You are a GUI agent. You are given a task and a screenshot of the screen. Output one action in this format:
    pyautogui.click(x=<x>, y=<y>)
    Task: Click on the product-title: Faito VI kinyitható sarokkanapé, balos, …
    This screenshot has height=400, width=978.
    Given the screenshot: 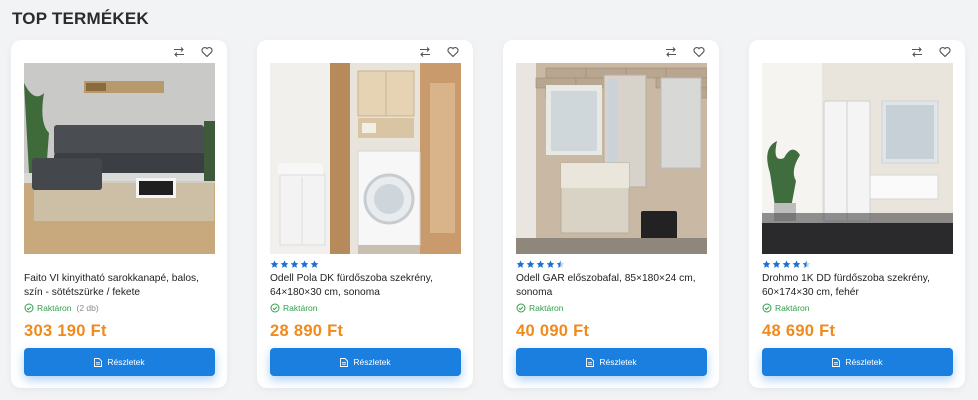 What is the action you would take?
    pyautogui.click(x=121, y=286)
    